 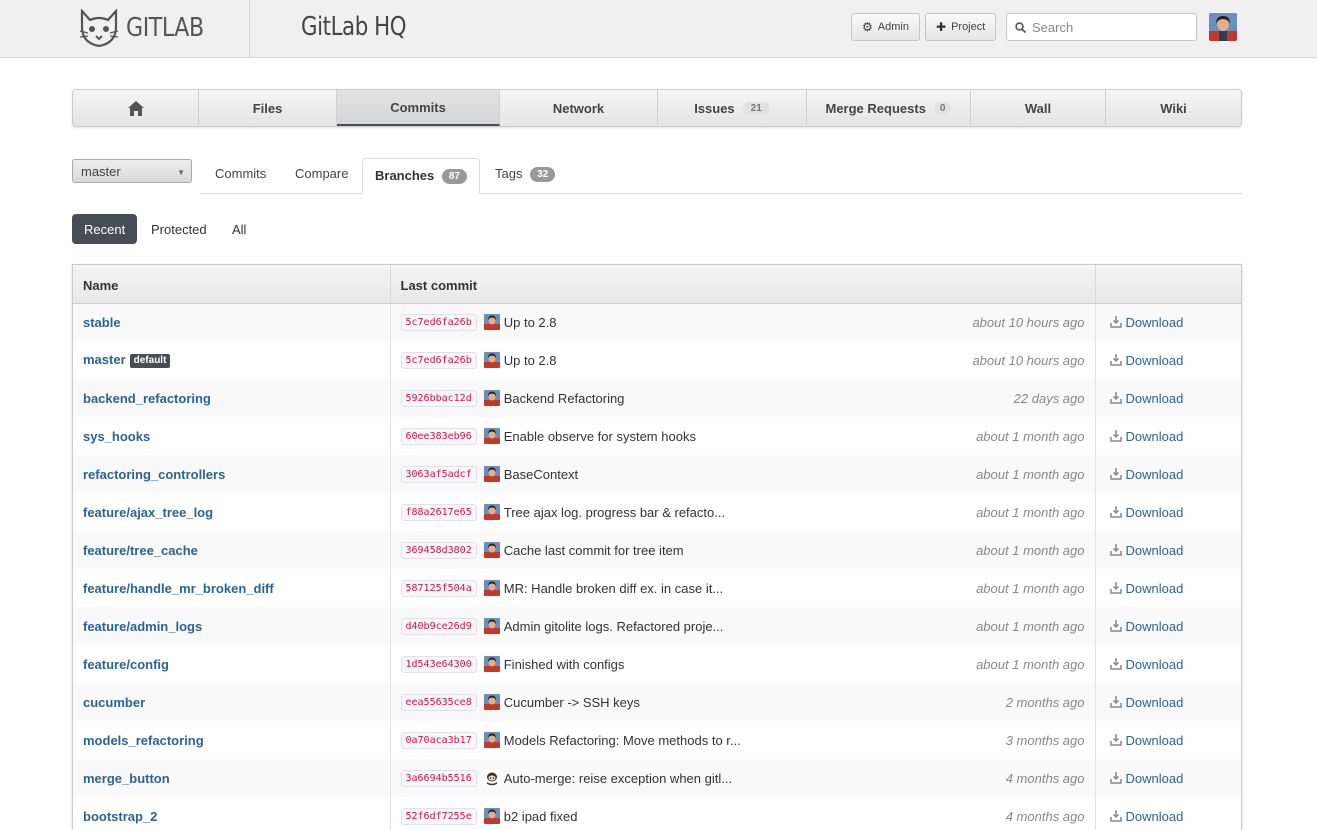 I want to click on commit-sha-link: 5926bbac12d, so click(x=438, y=398).